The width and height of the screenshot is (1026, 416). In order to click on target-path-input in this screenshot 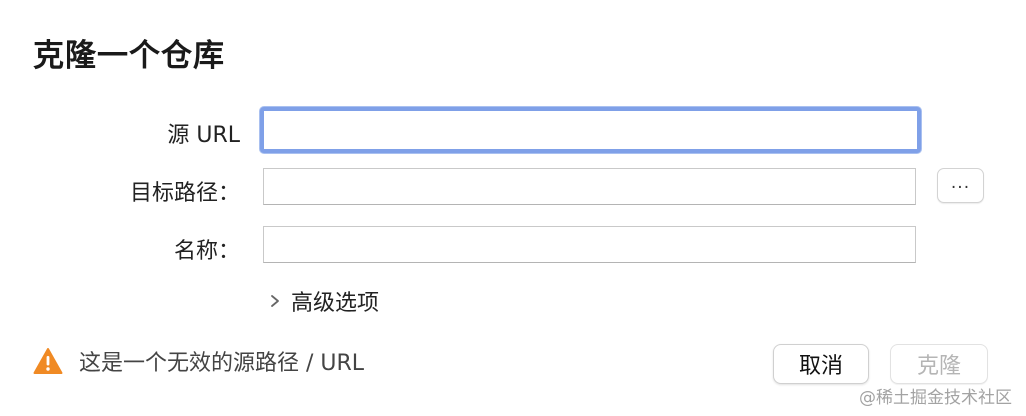, I will do `click(589, 186)`.